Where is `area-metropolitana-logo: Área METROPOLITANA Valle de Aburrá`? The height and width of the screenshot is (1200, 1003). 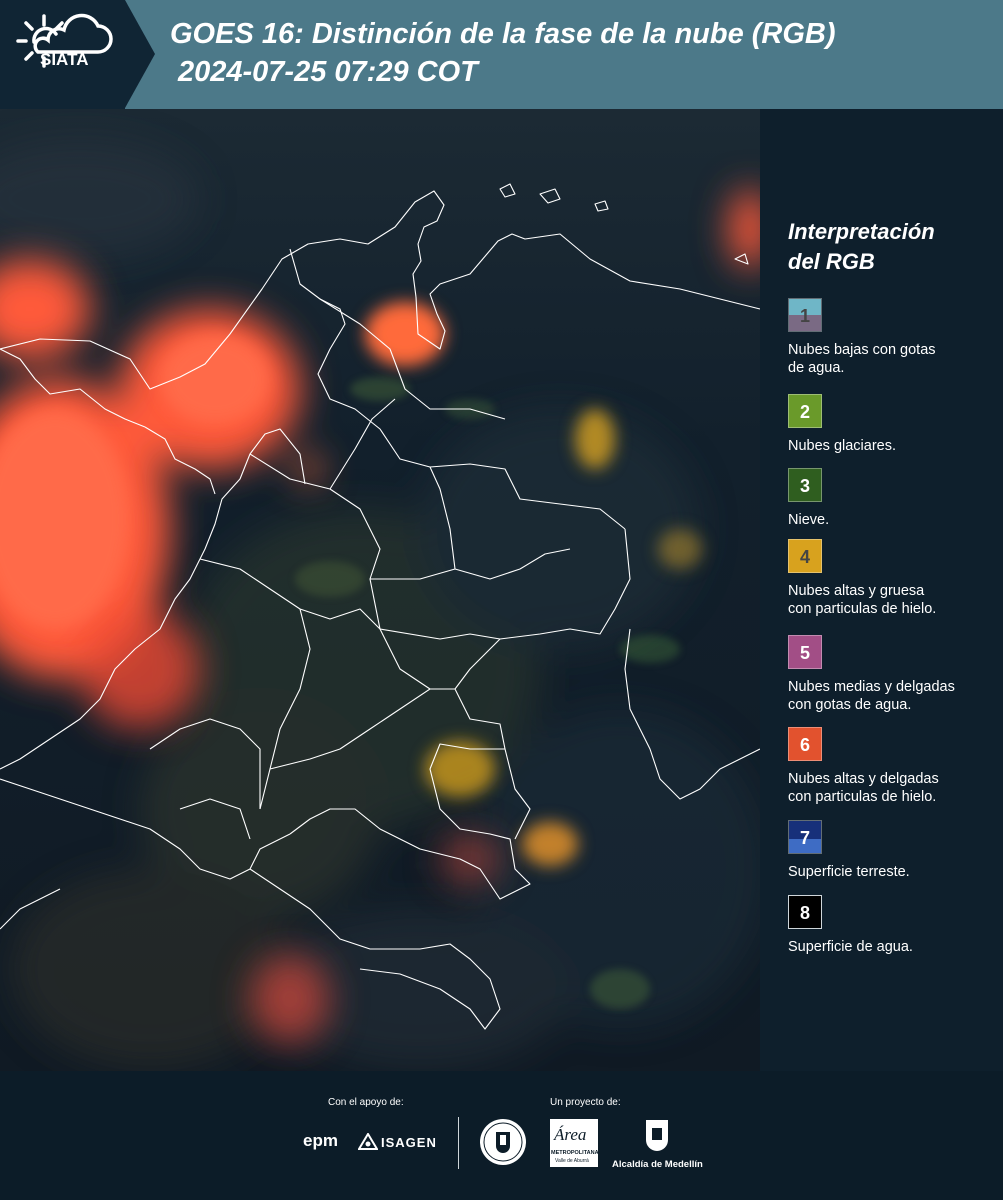 area-metropolitana-logo: Área METROPOLITANA Valle de Aburrá is located at coordinates (574, 1143).